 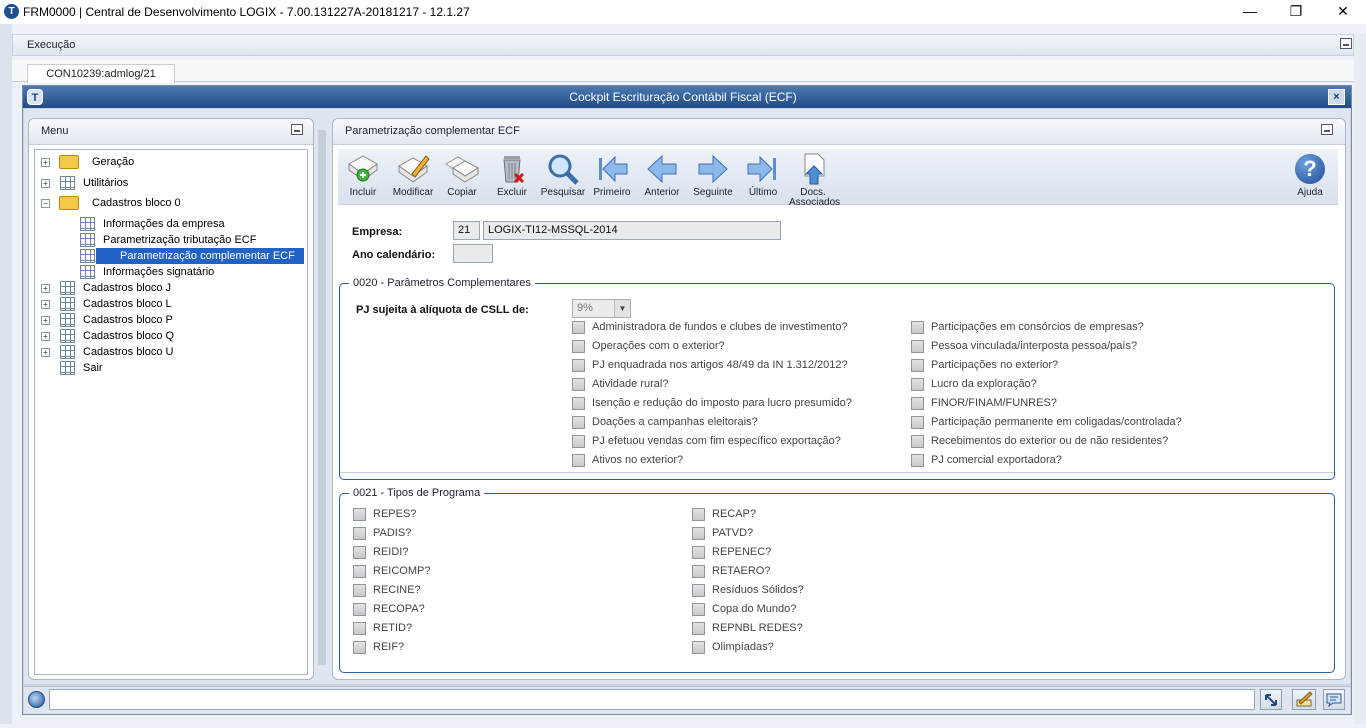 I want to click on menu-item: Parametrização tributação ECF, so click(x=173, y=240).